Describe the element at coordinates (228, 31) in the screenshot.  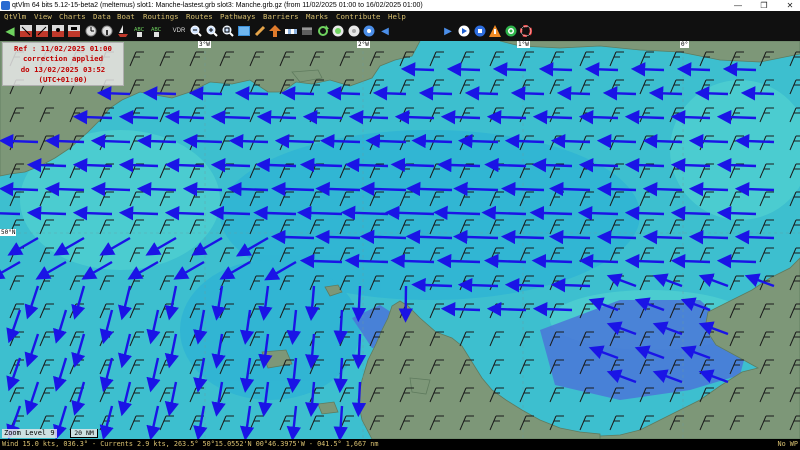
I see `zoom-fit-icon` at that location.